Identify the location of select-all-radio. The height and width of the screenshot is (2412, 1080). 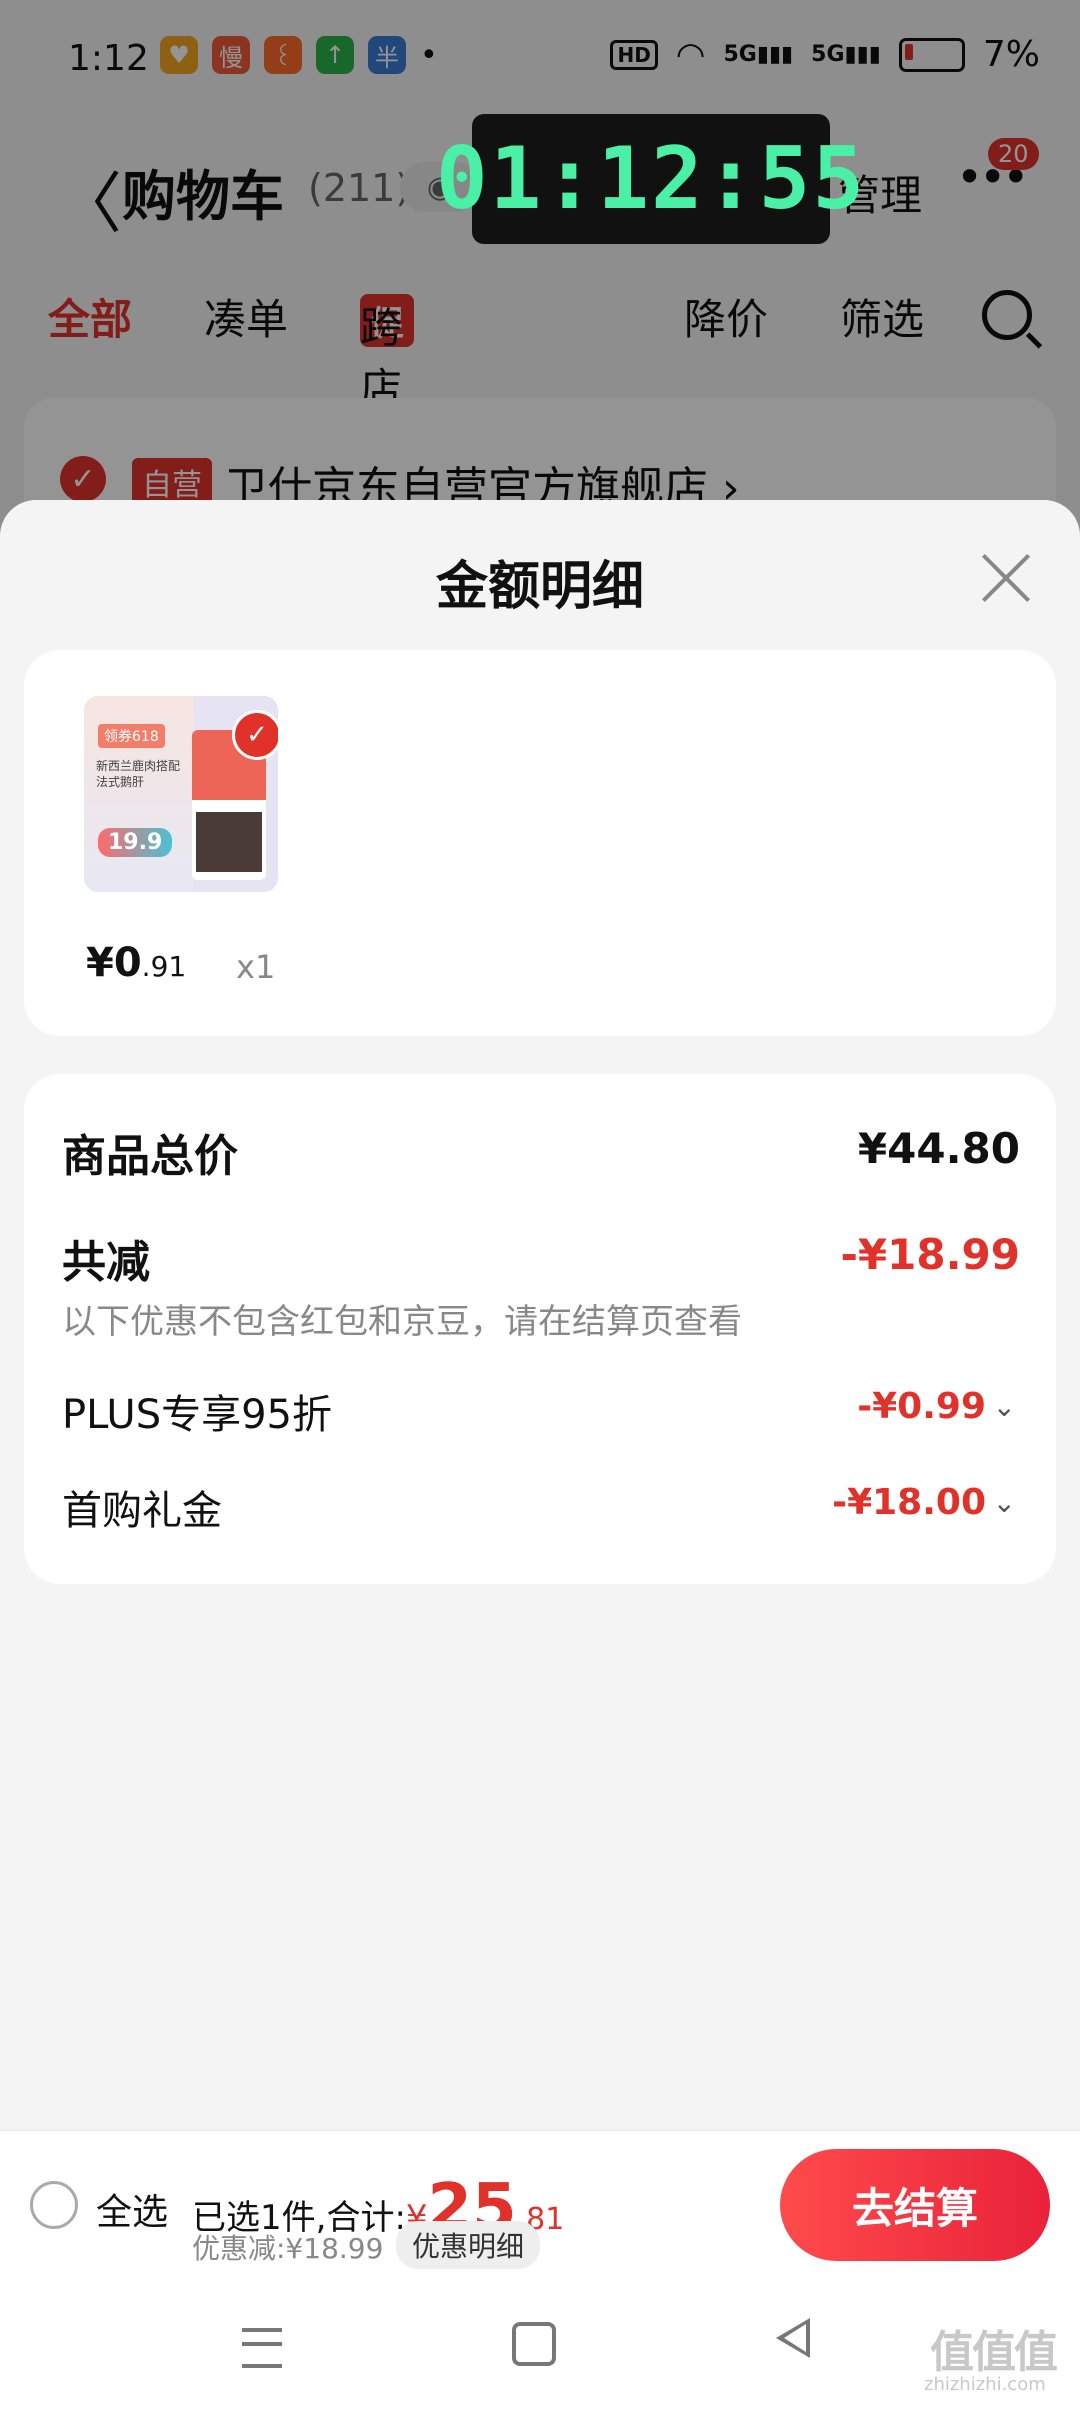
(54, 2205).